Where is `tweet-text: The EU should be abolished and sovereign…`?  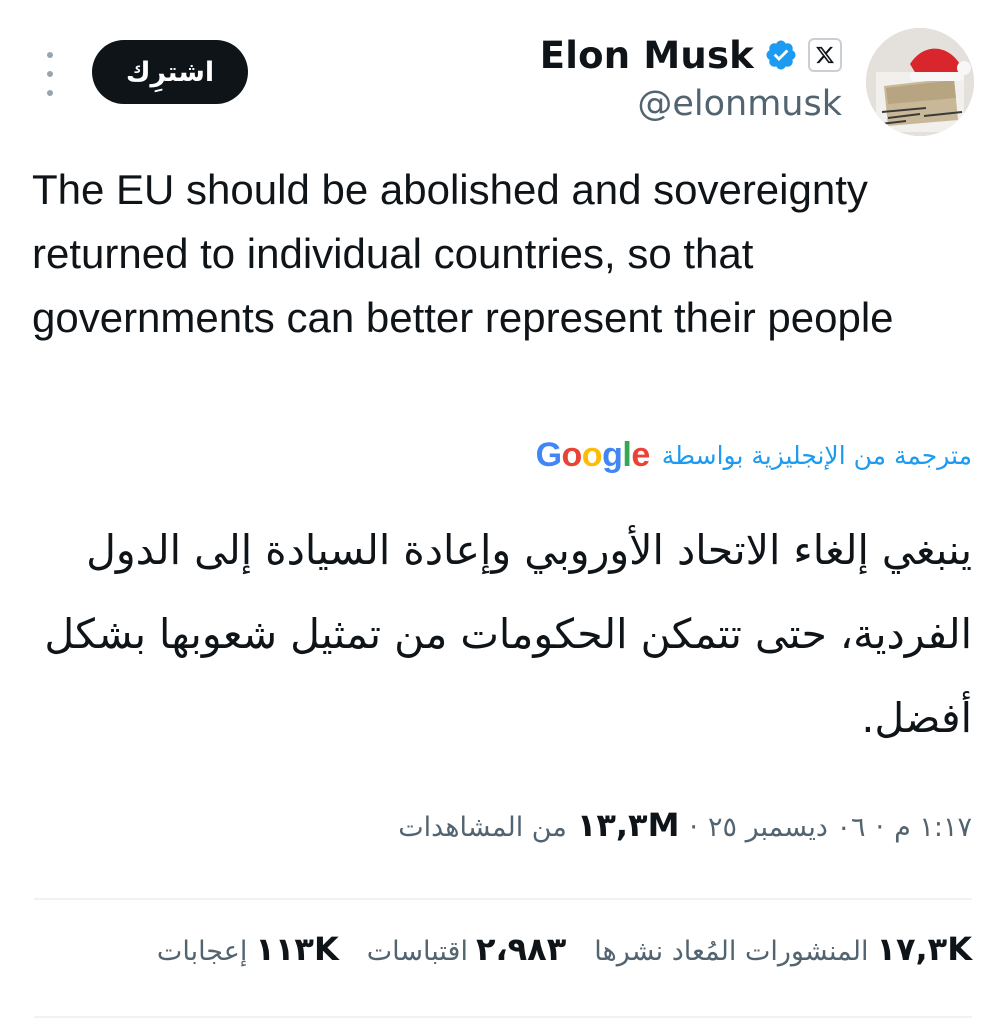
tweet-text: The EU should be abolished and sovereign… is located at coordinates (463, 253).